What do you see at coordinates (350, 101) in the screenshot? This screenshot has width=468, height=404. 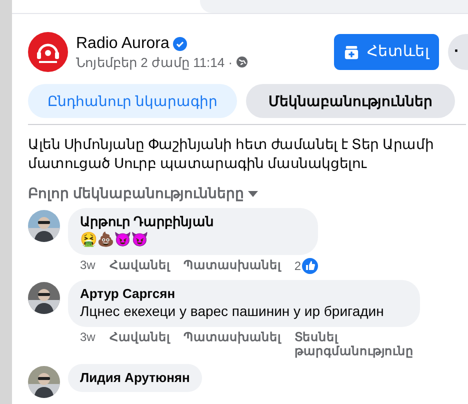 I see `tab: Մեկնաբանություններ` at bounding box center [350, 101].